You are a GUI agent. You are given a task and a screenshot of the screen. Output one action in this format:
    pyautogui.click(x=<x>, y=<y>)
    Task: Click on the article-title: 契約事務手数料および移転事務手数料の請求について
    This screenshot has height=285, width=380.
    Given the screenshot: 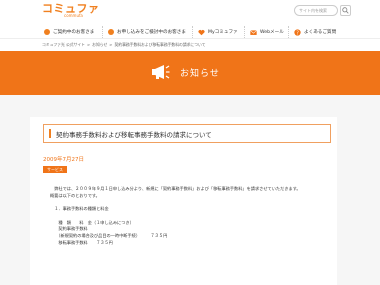 What is the action you would take?
    pyautogui.click(x=134, y=134)
    